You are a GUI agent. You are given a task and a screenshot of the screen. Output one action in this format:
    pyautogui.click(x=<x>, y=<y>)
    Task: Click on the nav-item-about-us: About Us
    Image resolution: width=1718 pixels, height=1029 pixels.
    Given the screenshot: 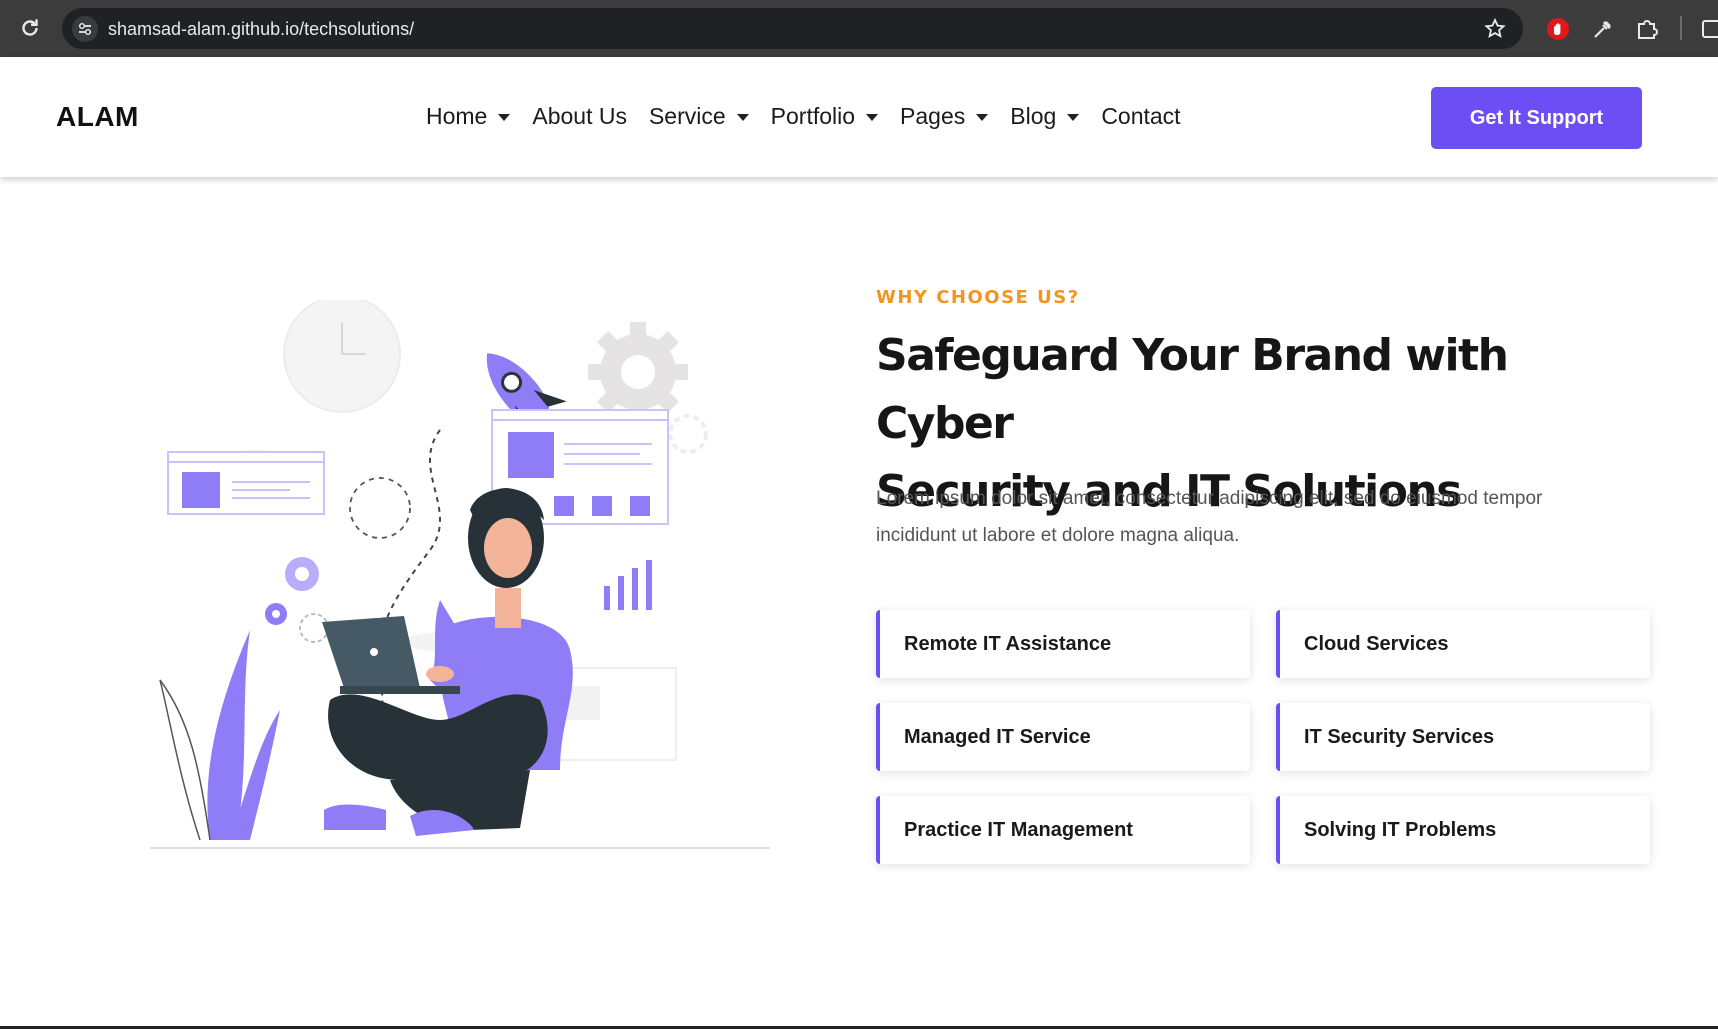 What is the action you would take?
    pyautogui.click(x=579, y=116)
    